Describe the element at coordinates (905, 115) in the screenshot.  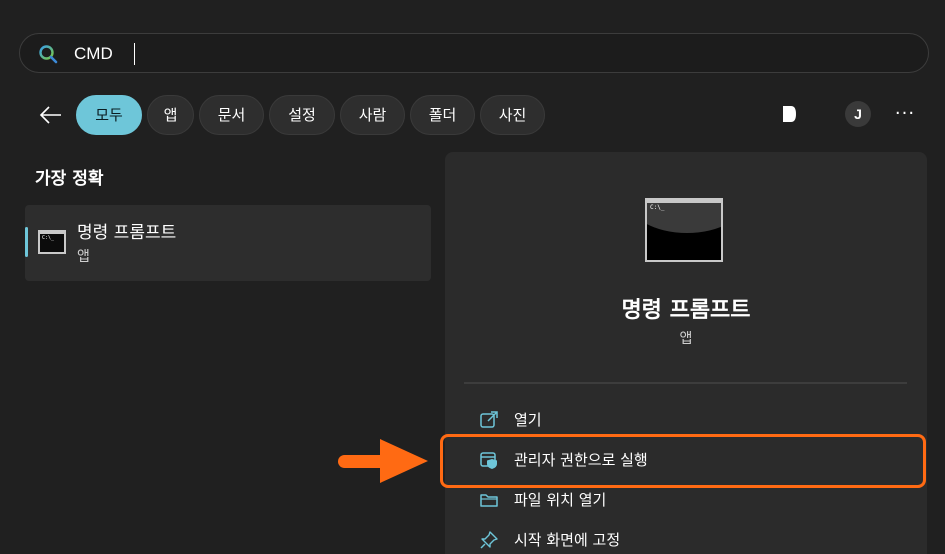
I see `more-options-icon: ···` at that location.